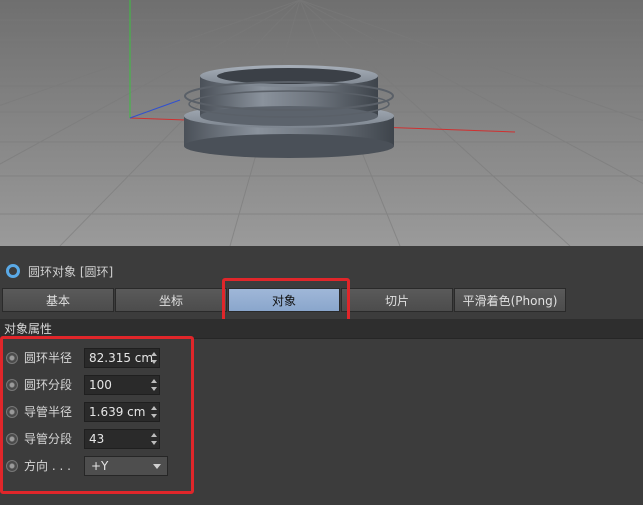 The image size is (643, 505). I want to click on property-label: 圆环半径, so click(48, 358).